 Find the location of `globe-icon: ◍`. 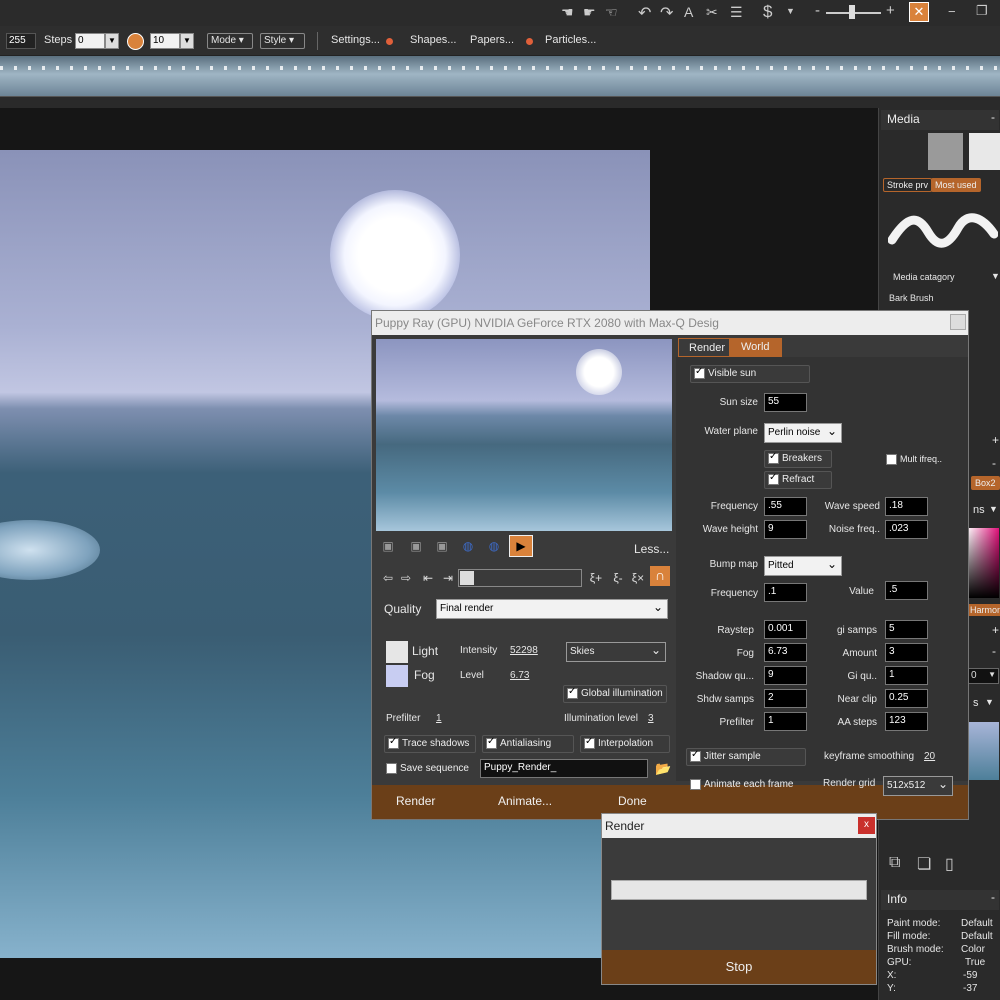

globe-icon: ◍ is located at coordinates (468, 546).